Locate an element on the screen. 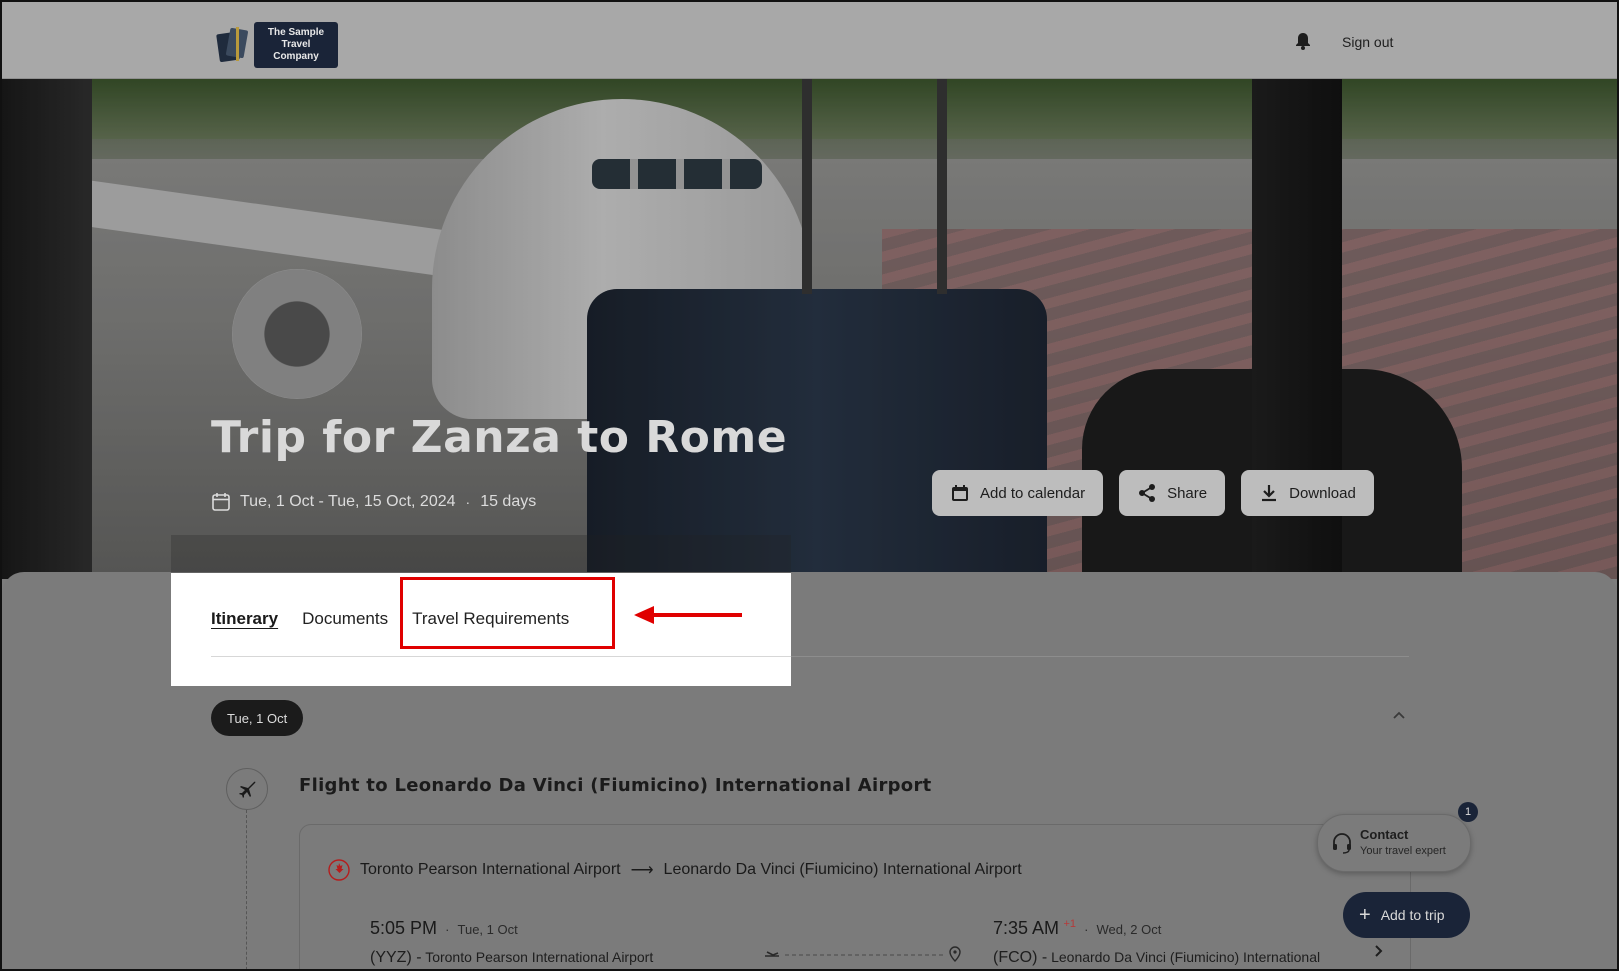 This screenshot has height=971, width=1619. company-name: The Sample Travel Company is located at coordinates (296, 45).